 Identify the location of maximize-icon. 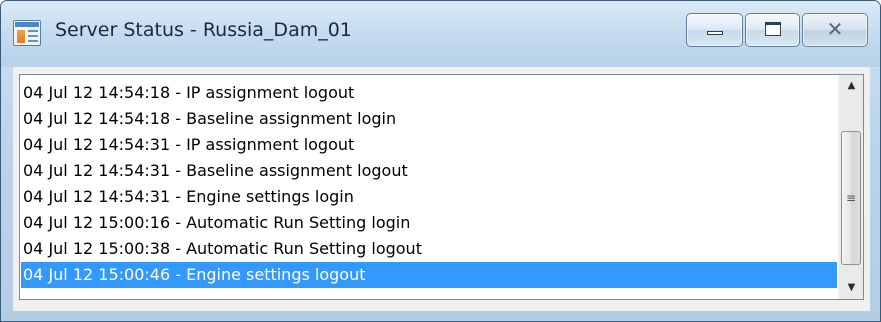
(773, 29).